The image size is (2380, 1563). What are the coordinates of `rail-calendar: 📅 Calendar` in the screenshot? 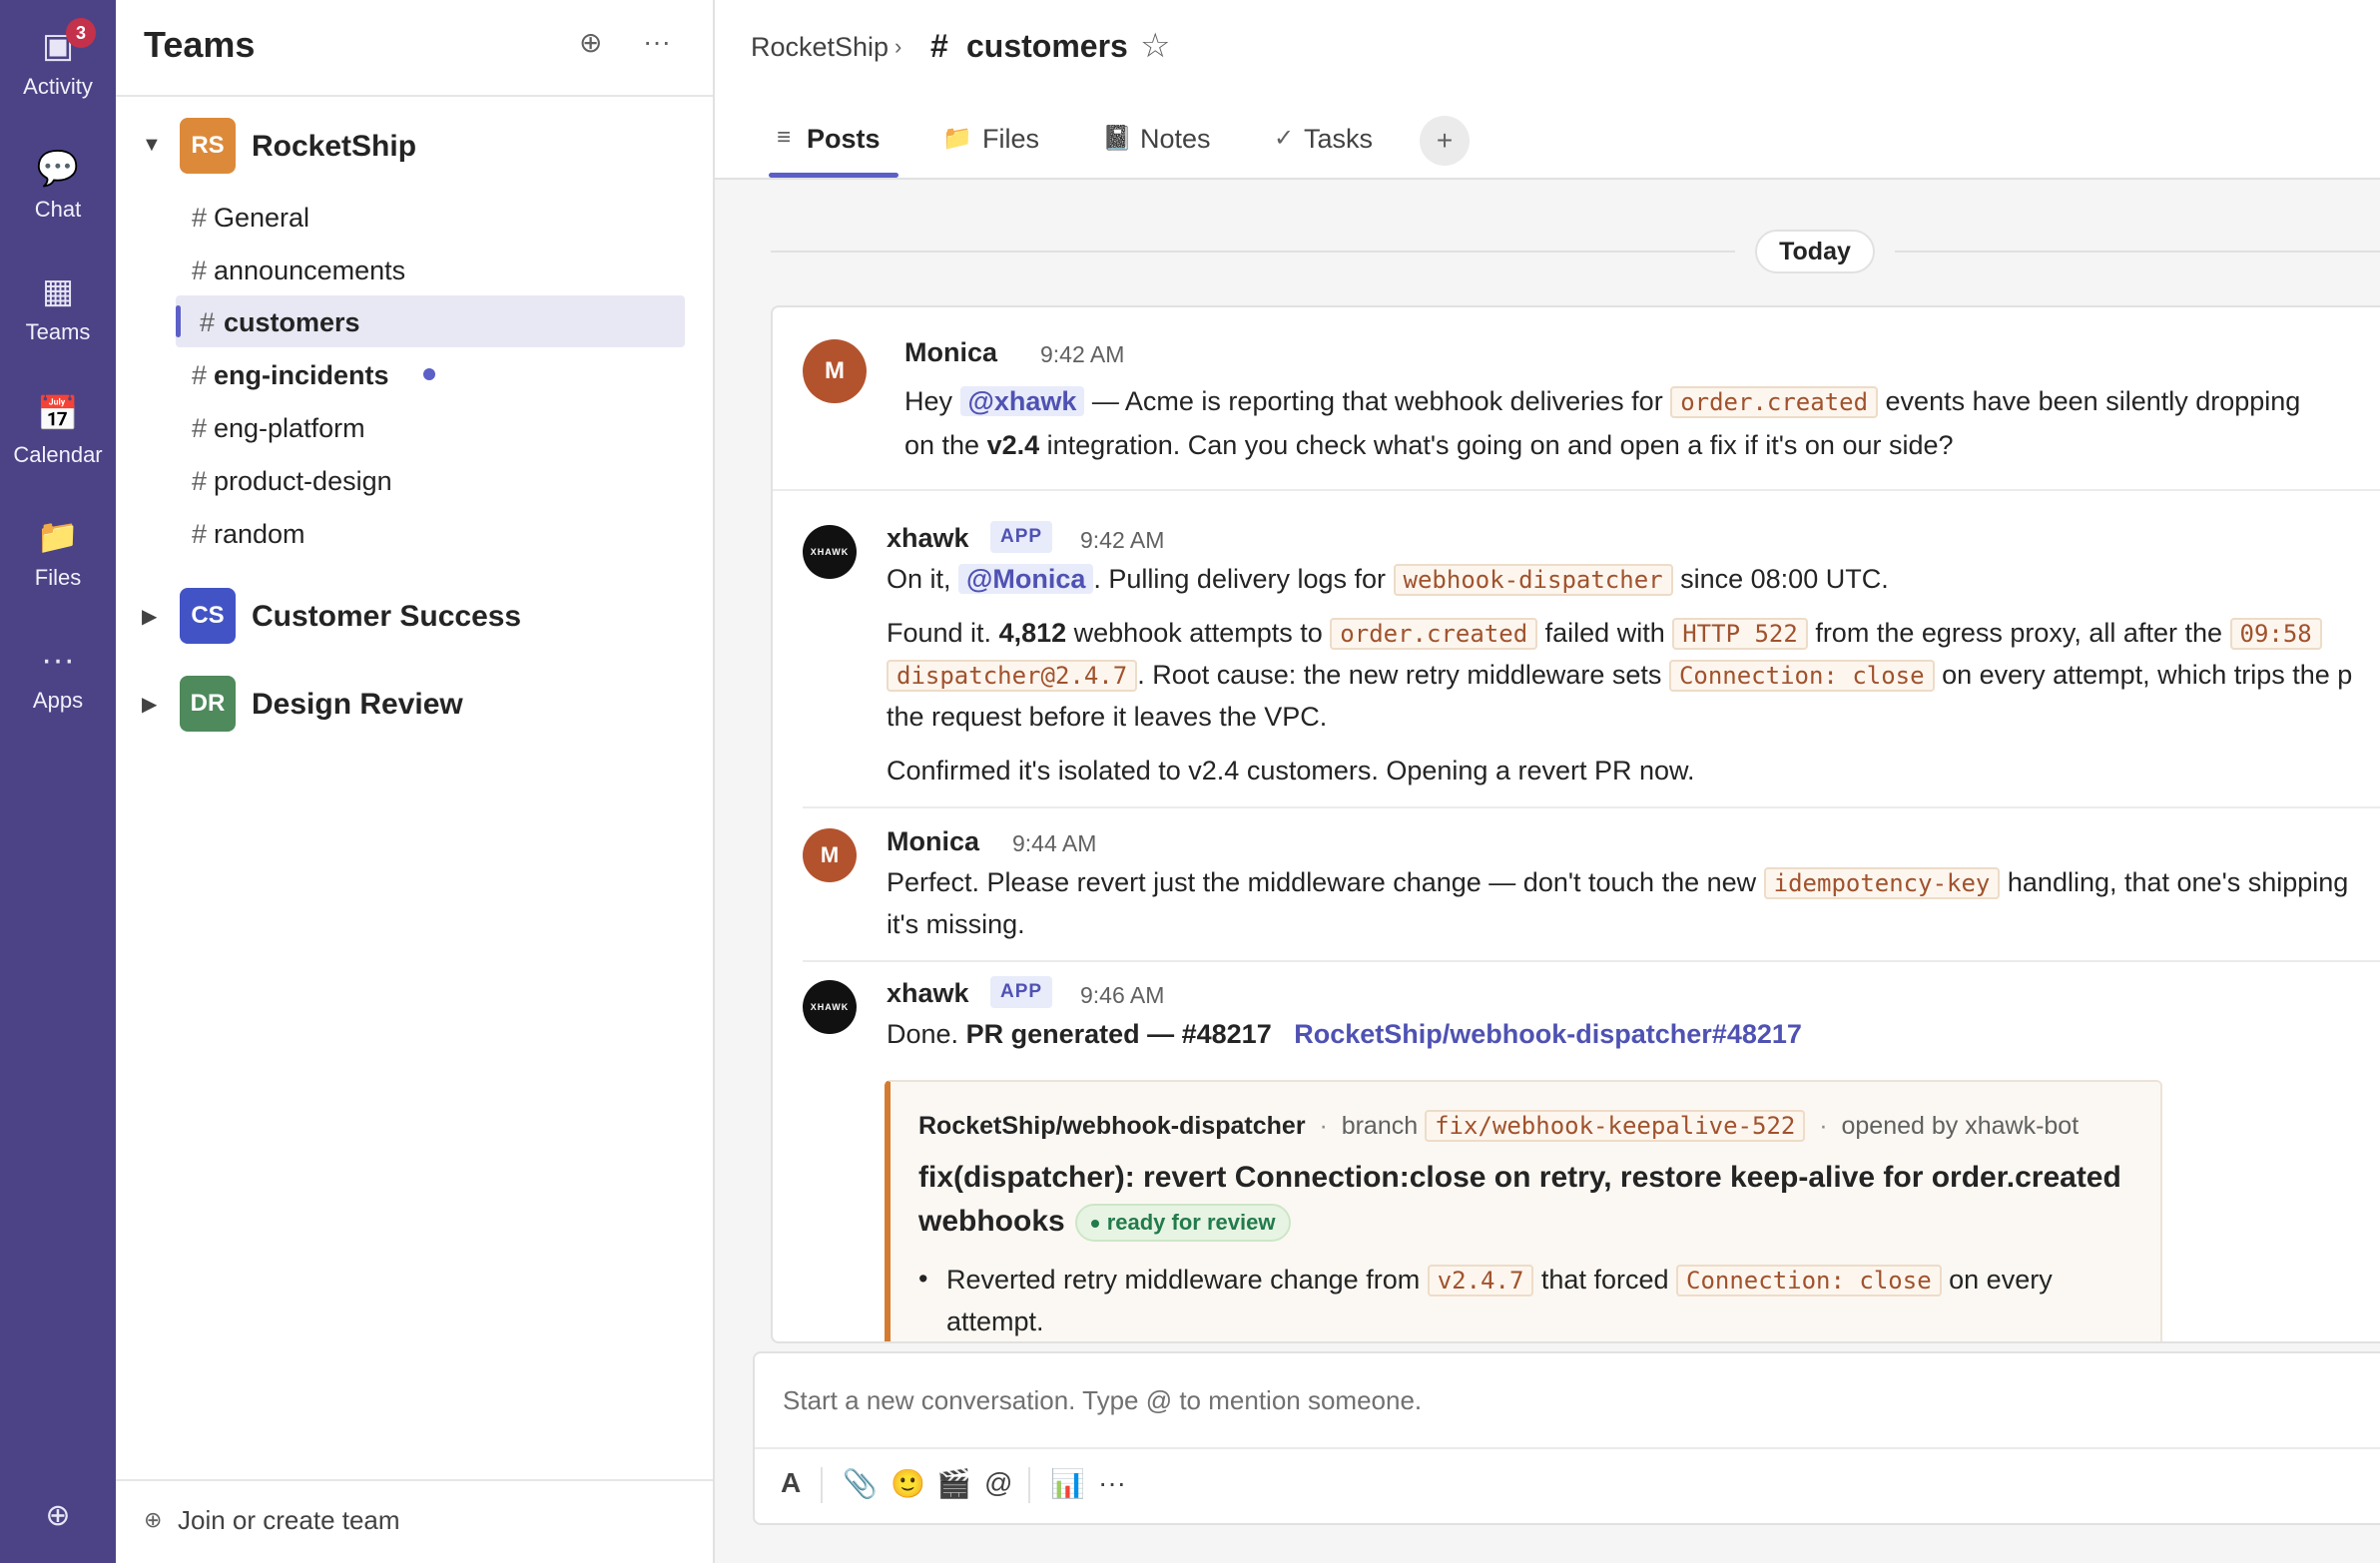 It's located at (58, 430).